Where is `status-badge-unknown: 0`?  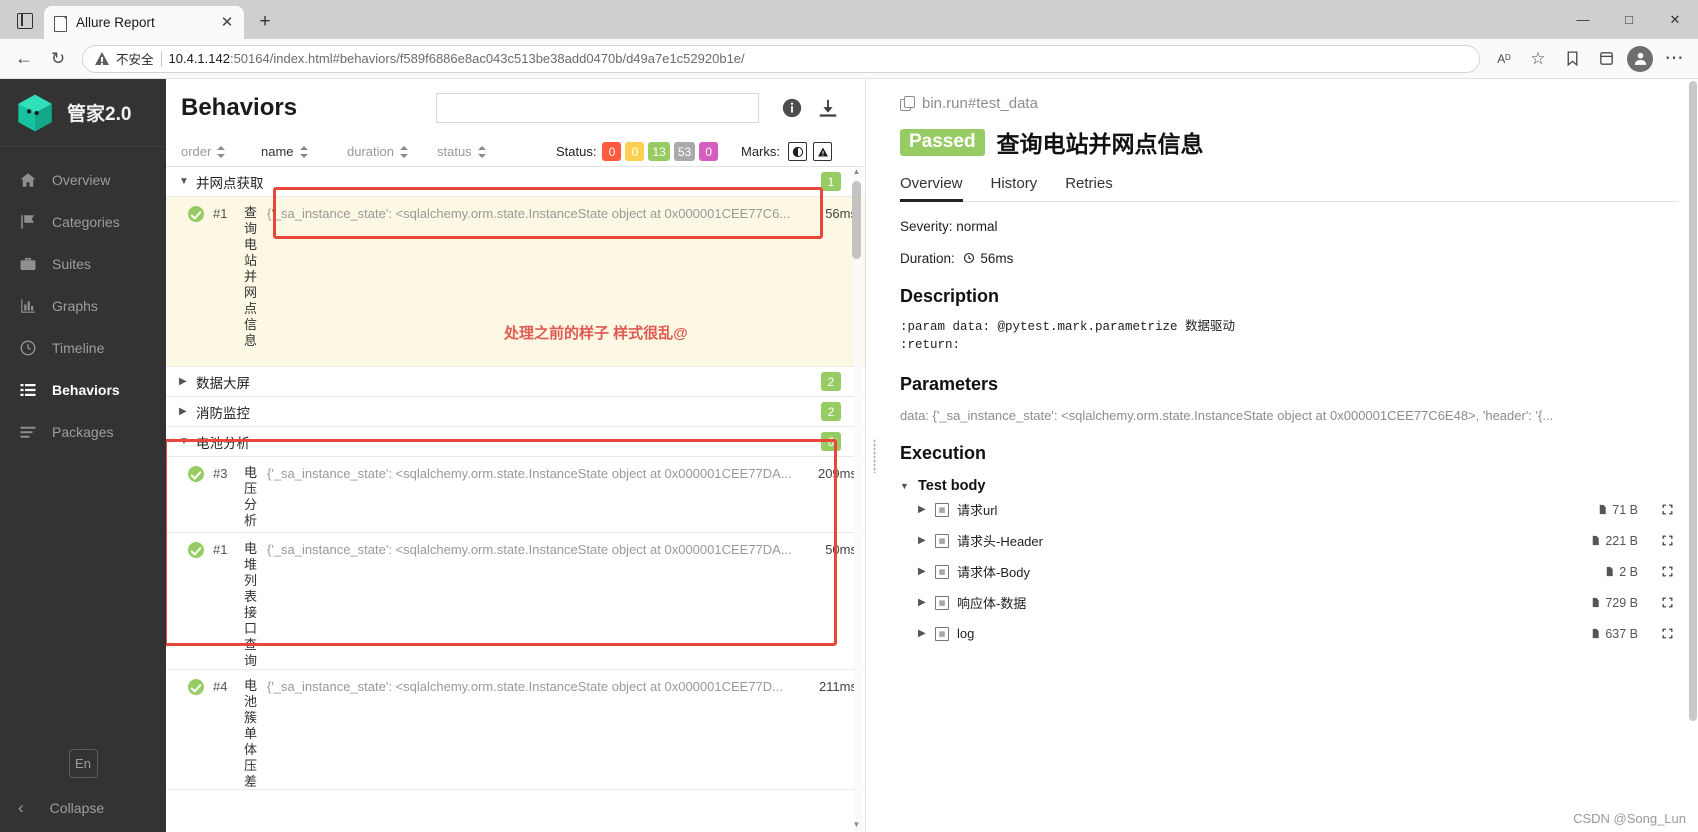
status-badge-unknown: 0 is located at coordinates (709, 151).